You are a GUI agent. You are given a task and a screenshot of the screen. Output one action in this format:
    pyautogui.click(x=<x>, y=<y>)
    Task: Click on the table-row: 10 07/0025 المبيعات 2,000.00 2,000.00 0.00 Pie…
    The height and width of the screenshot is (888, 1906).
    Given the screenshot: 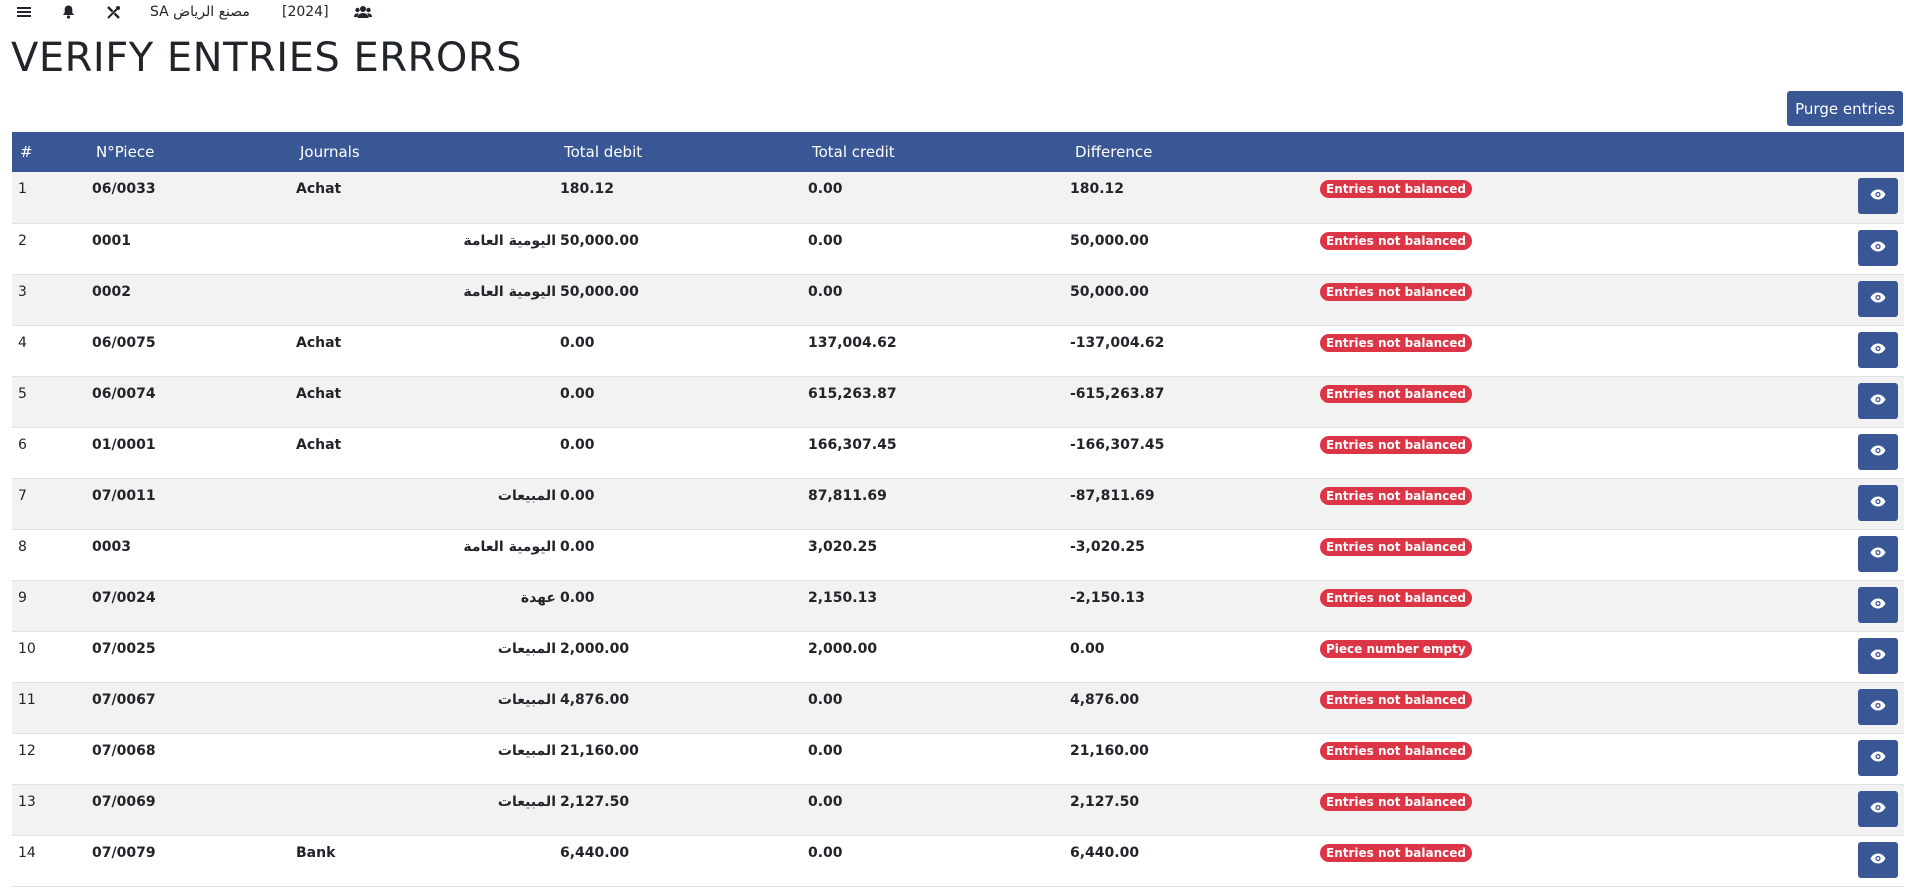 What is the action you would take?
    pyautogui.click(x=958, y=656)
    